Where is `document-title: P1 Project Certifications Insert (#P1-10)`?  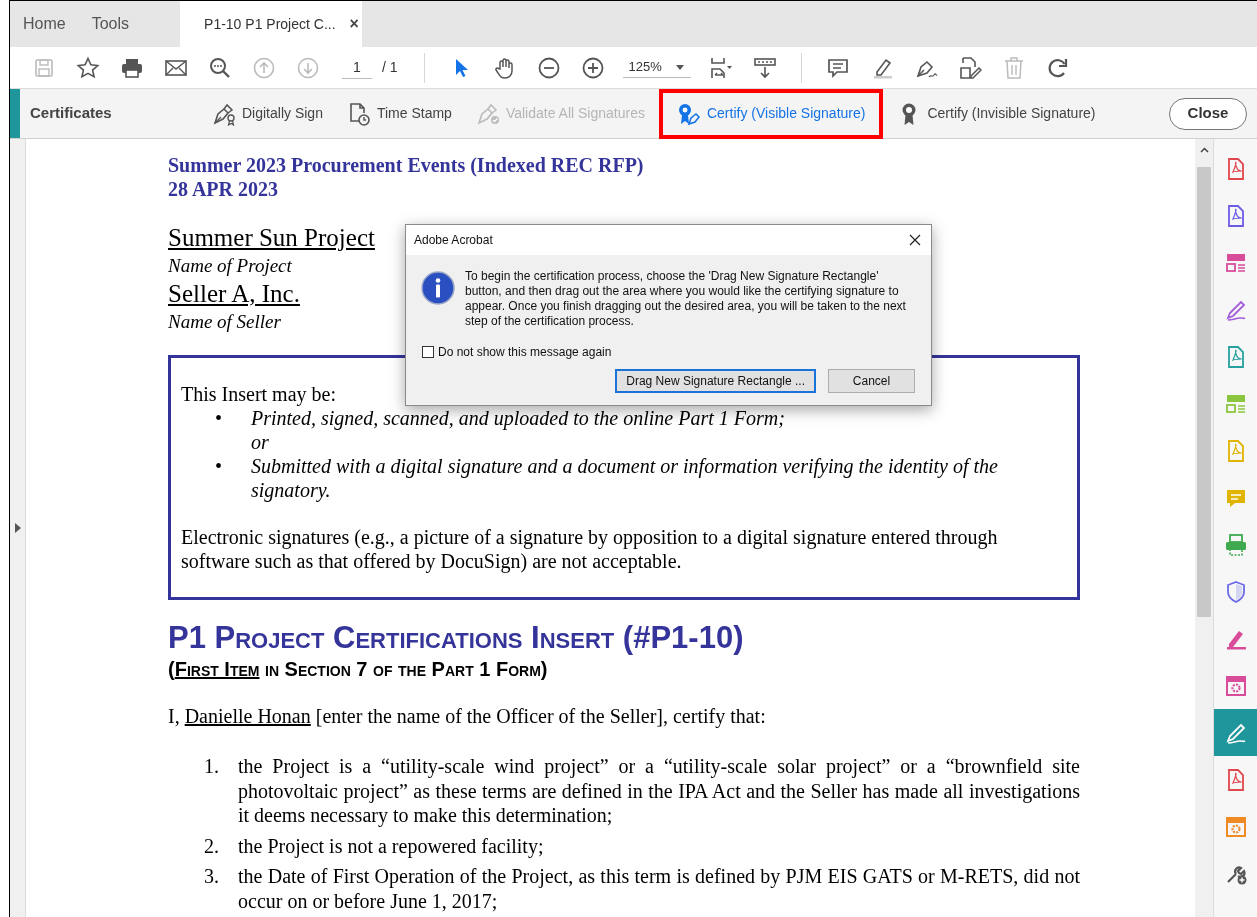
document-title: P1 Project Certifications Insert (#P1-10) is located at coordinates (456, 638).